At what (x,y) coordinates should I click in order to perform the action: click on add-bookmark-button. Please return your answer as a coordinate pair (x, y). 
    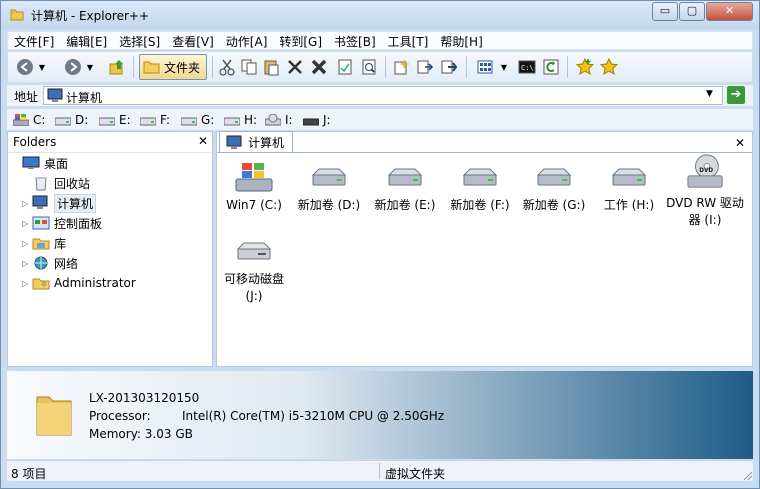
    Looking at the image, I should click on (585, 67).